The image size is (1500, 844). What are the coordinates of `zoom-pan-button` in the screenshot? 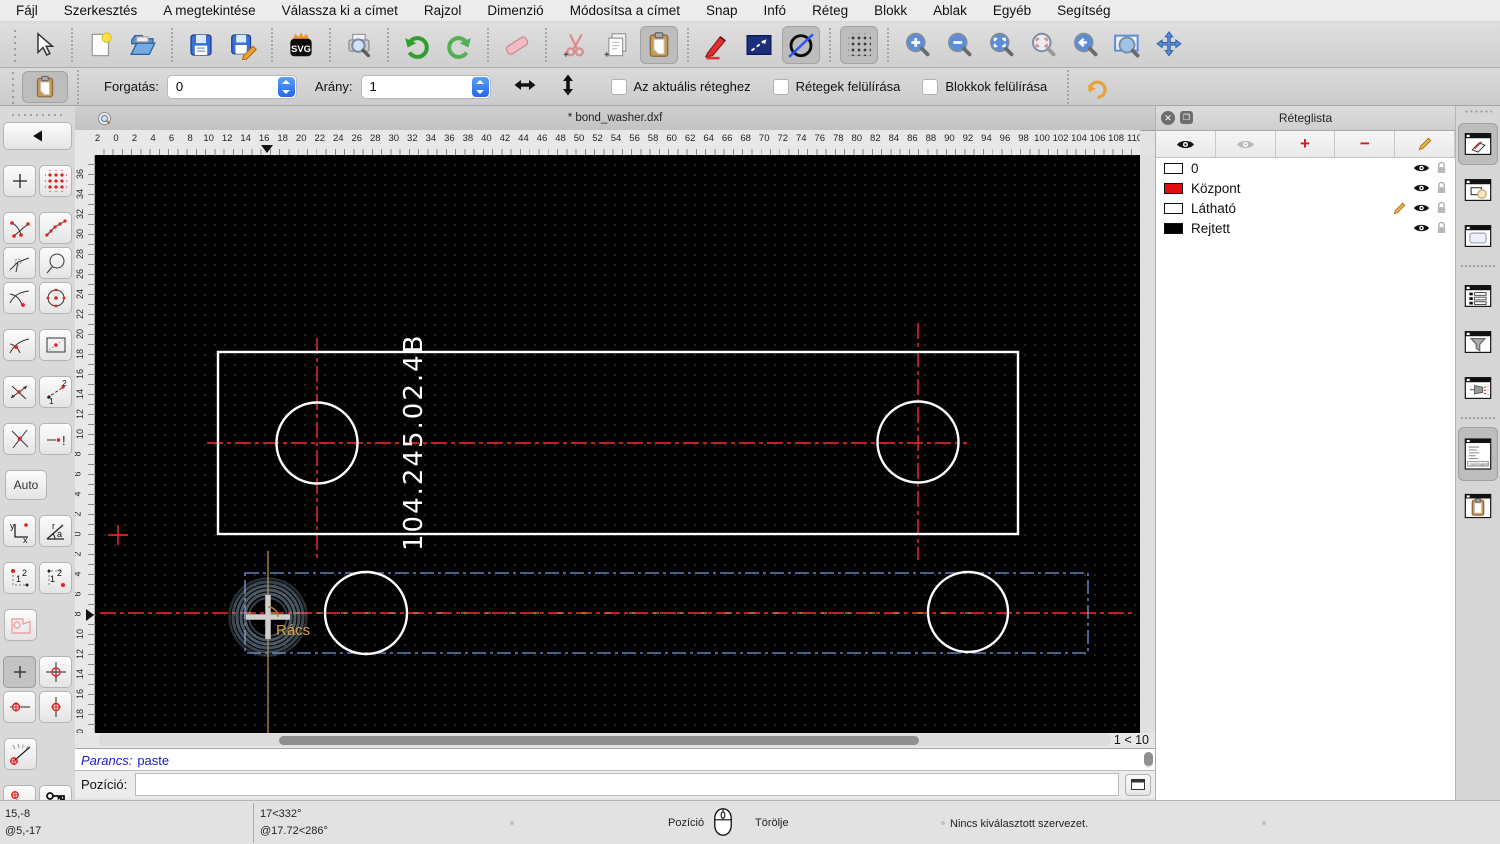 It's located at (1169, 45).